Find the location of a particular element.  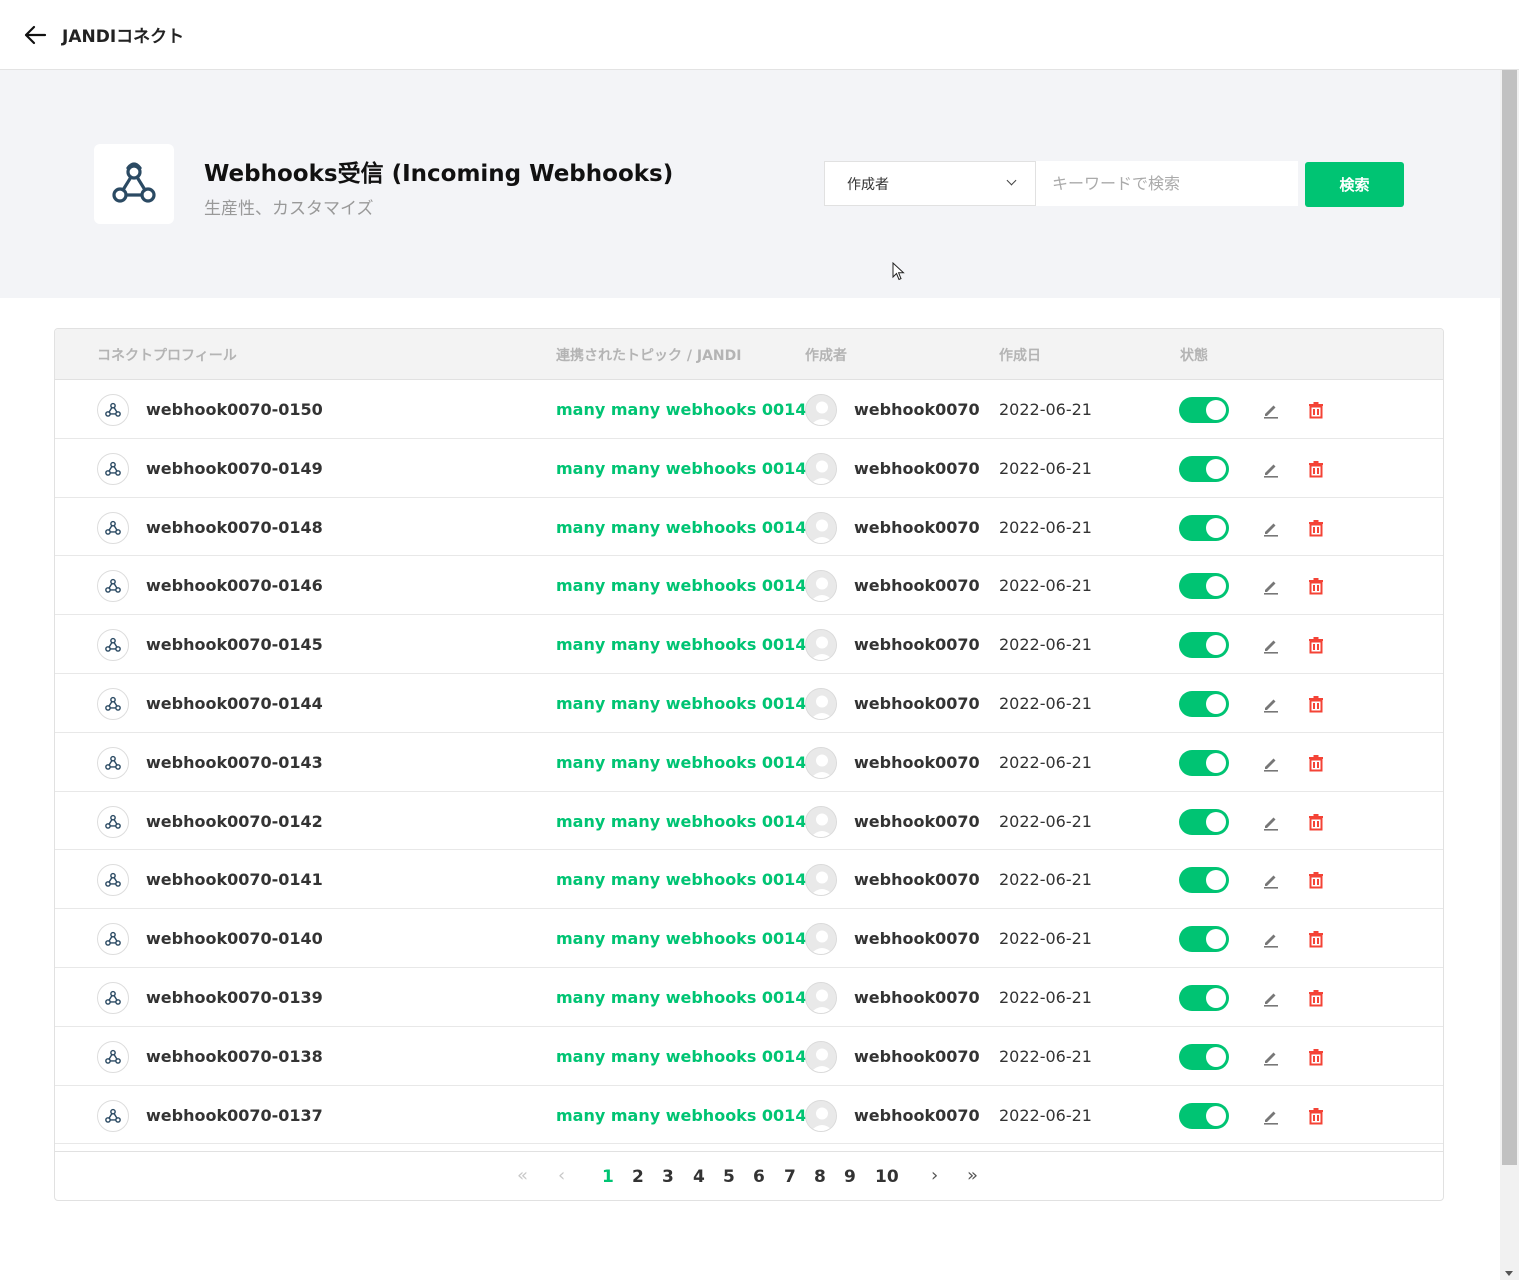

page-number-2: 2 is located at coordinates (638, 1177).